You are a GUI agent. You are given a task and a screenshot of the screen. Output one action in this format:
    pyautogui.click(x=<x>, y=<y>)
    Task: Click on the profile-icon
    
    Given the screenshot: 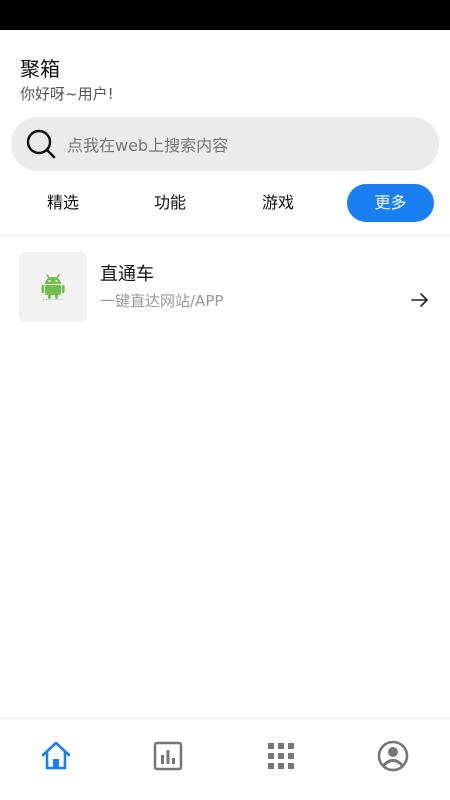 What is the action you would take?
    pyautogui.click(x=393, y=758)
    